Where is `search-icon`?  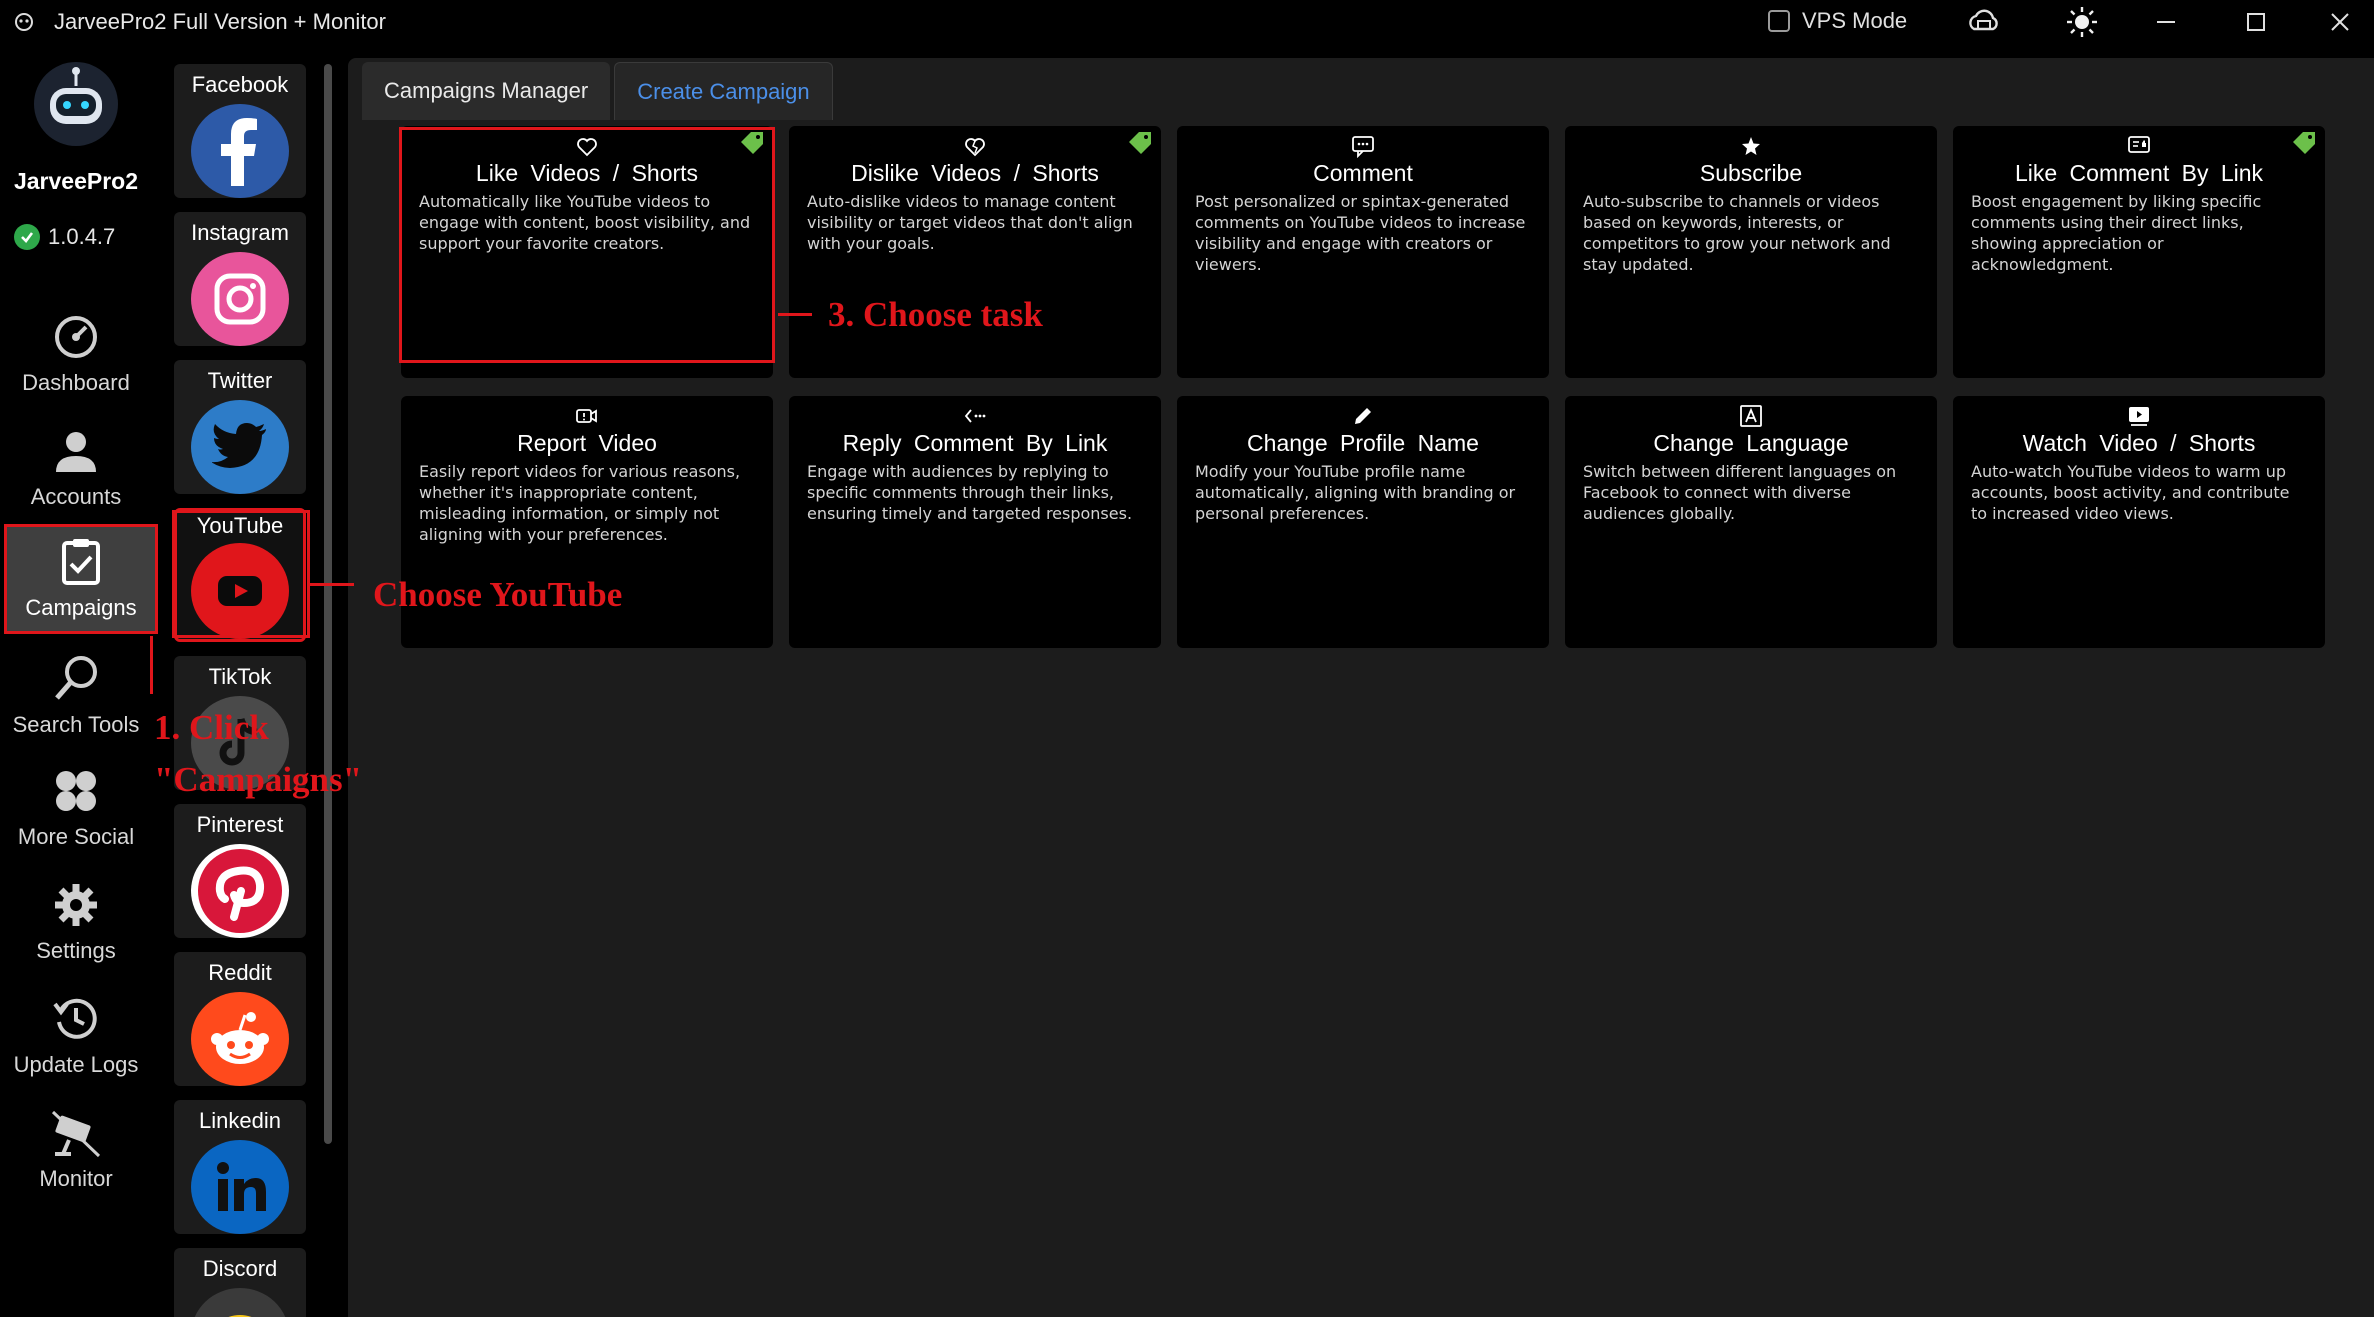
search-icon is located at coordinates (76, 678).